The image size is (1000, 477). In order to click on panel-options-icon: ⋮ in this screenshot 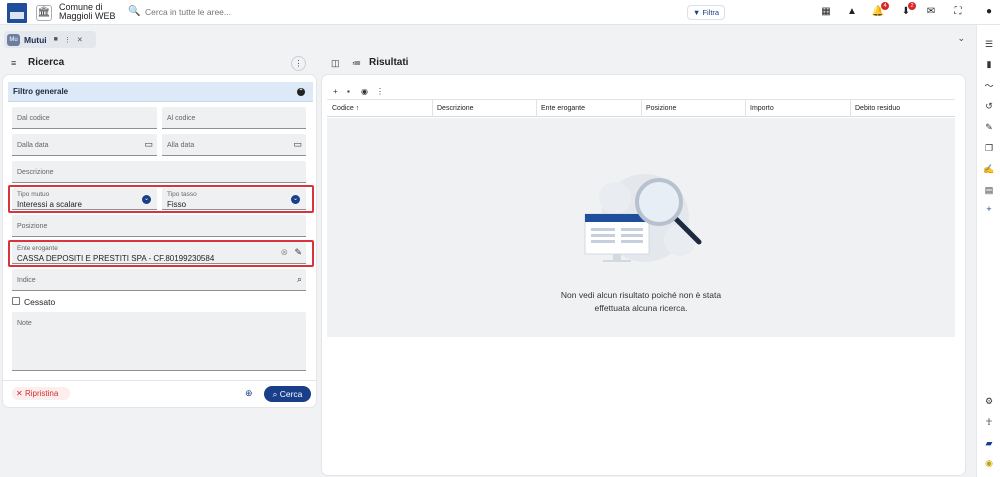, I will do `click(298, 63)`.